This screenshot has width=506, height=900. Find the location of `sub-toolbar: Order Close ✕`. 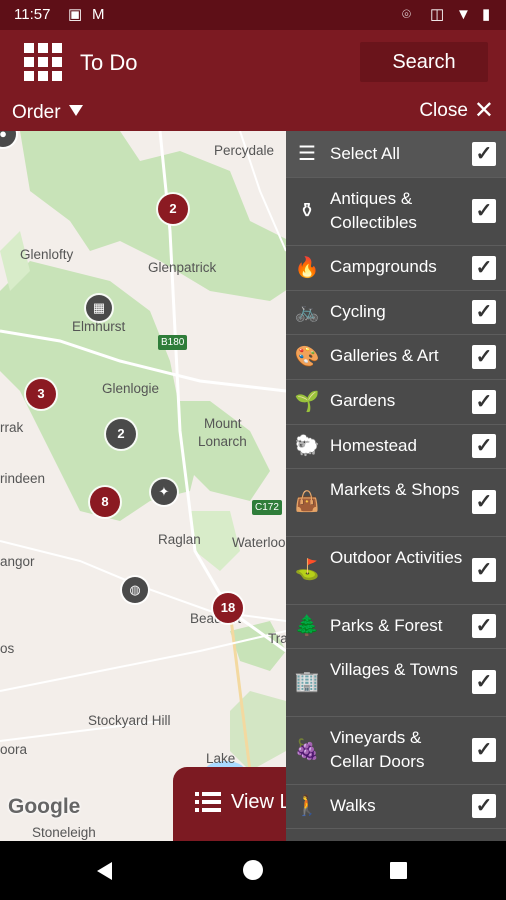

sub-toolbar: Order Close ✕ is located at coordinates (253, 112).